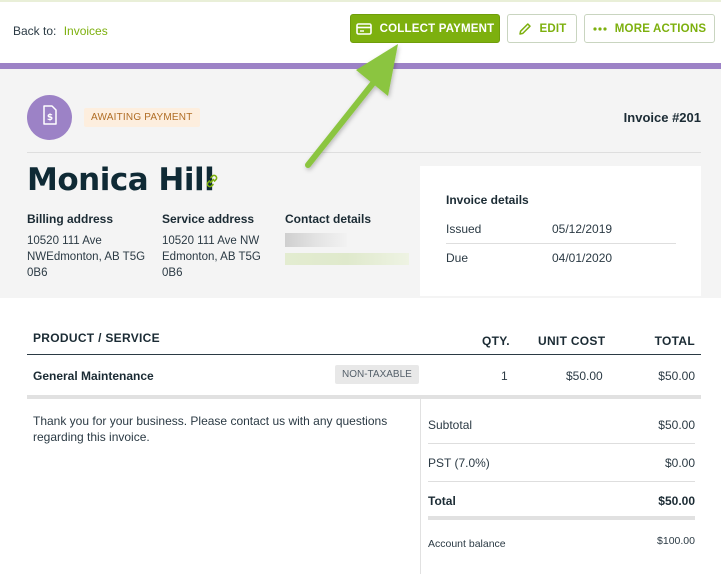 This screenshot has width=721, height=578. What do you see at coordinates (328, 219) in the screenshot?
I see `contact-details-heading: Contact details` at bounding box center [328, 219].